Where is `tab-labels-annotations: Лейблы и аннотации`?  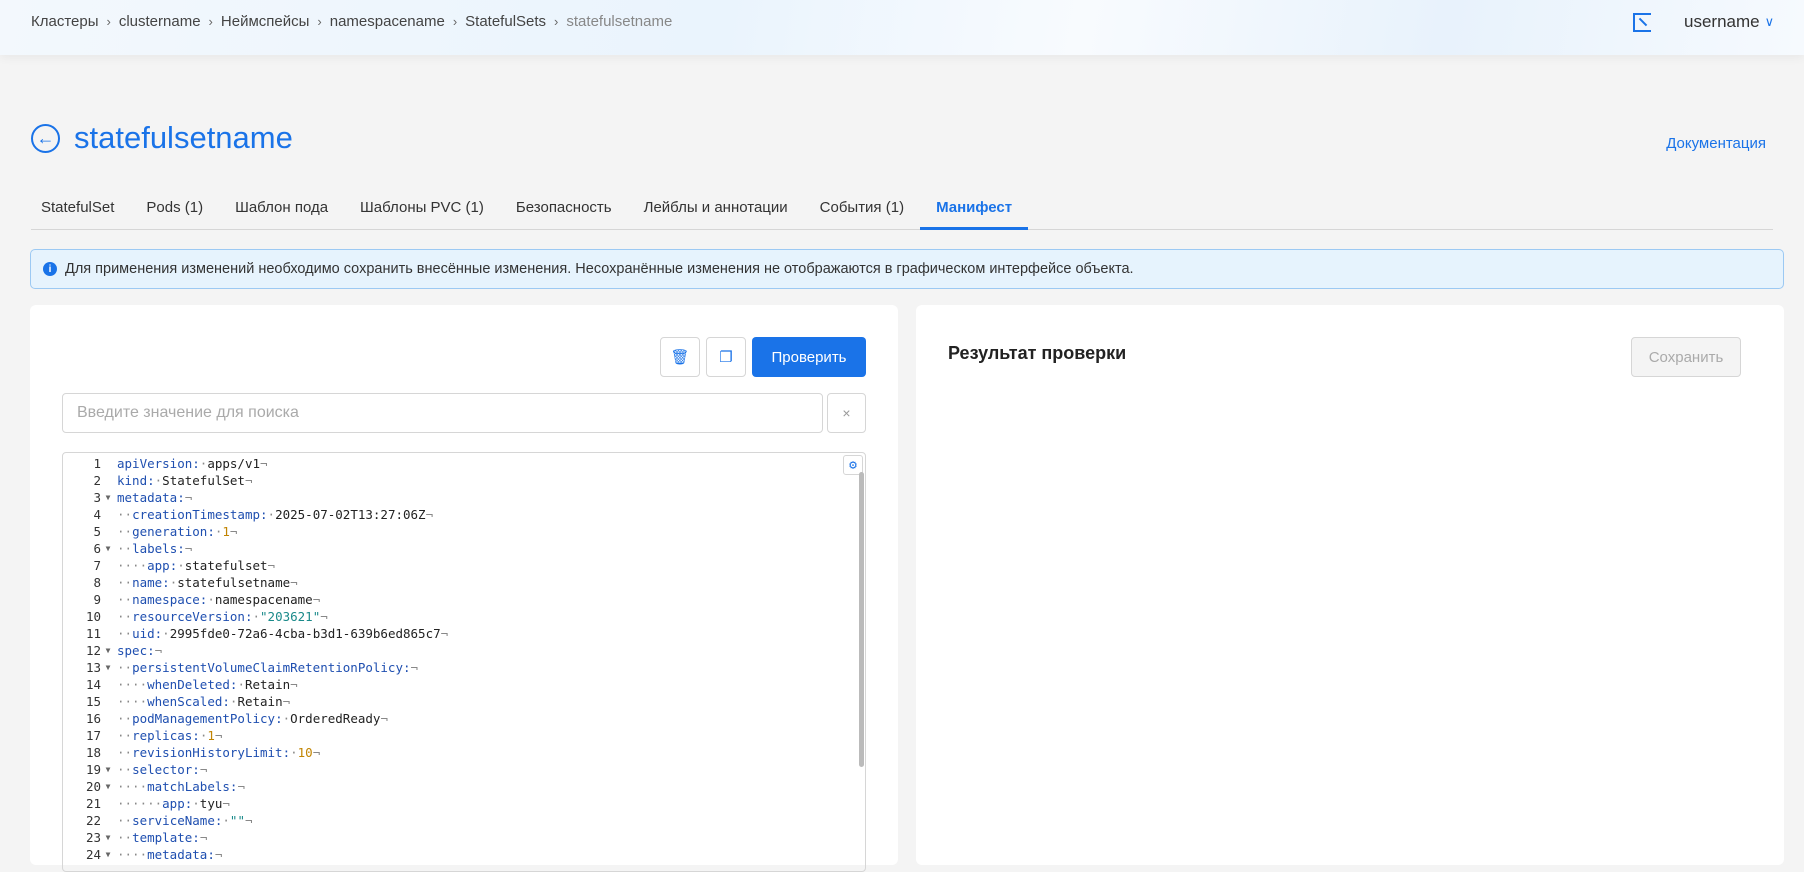
tab-labels-annotations: Лейблы и аннотации is located at coordinates (716, 210).